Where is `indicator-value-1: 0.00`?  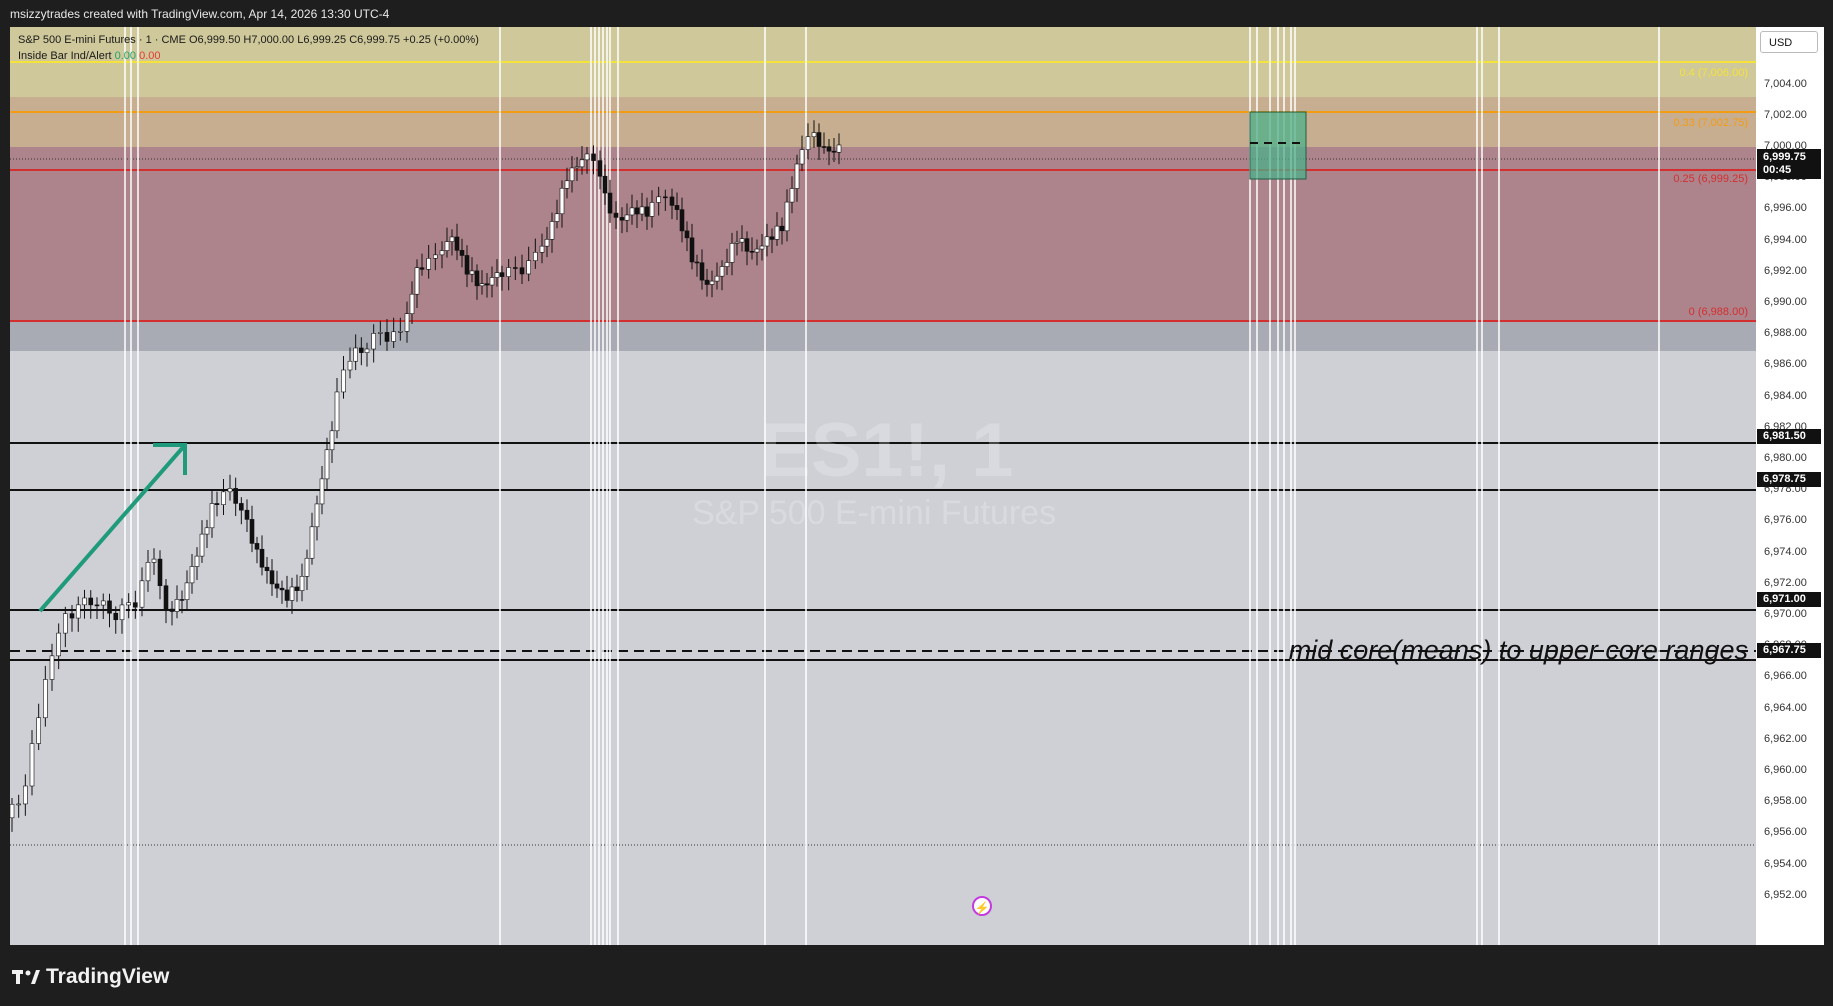 indicator-value-1: 0.00 is located at coordinates (125, 56).